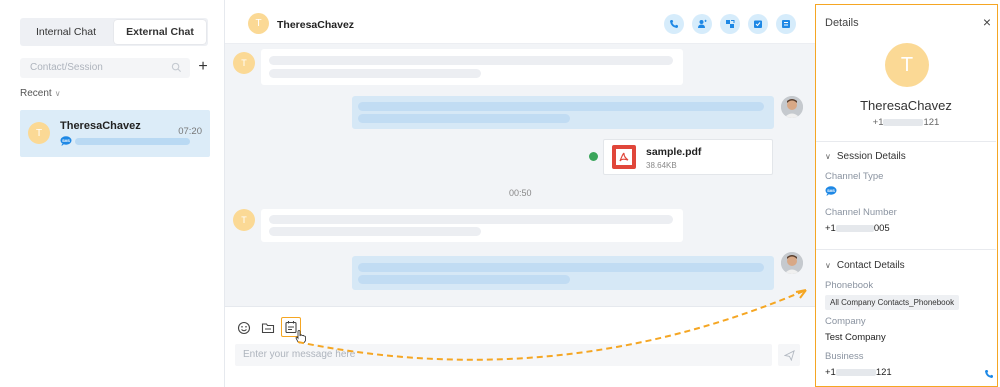 This screenshot has height=387, width=1000. I want to click on transfer-icon, so click(730, 24).